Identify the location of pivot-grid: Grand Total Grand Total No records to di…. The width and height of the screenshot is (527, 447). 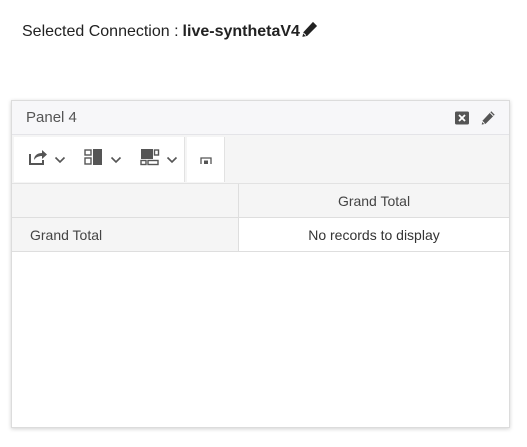
(260, 218).